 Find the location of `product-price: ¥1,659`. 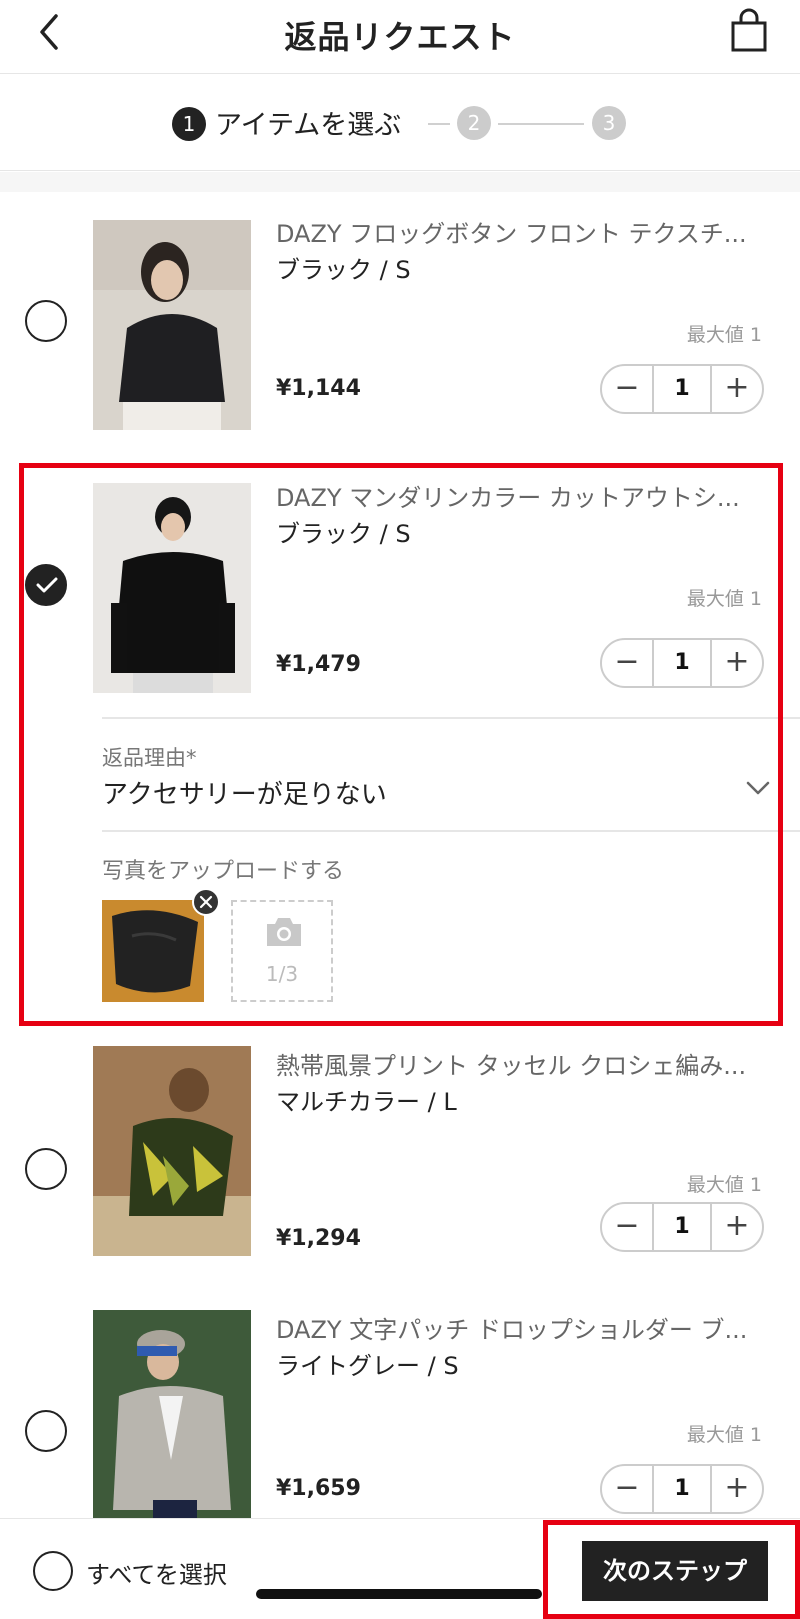

product-price: ¥1,659 is located at coordinates (318, 1488).